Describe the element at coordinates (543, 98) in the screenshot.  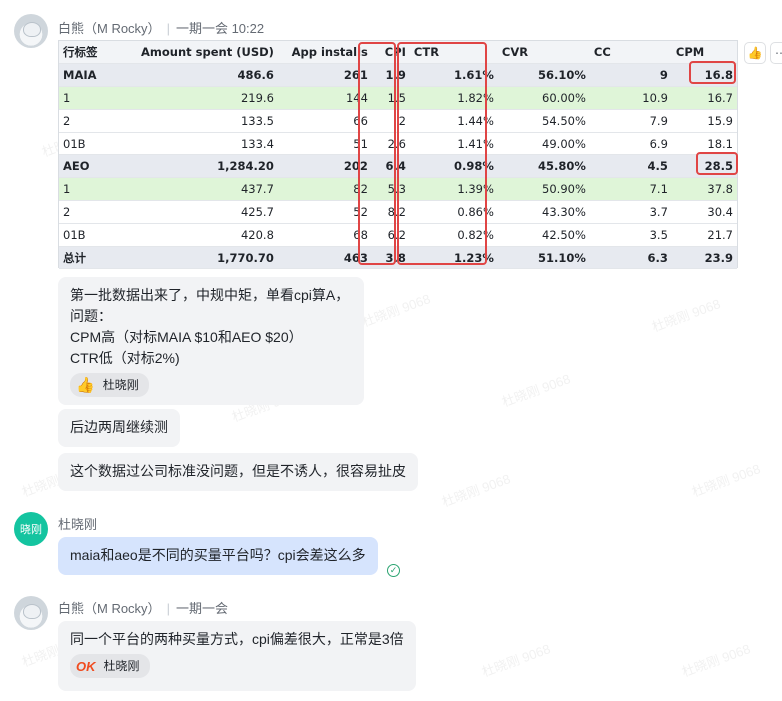
I see `table-cell: 60.00%` at that location.